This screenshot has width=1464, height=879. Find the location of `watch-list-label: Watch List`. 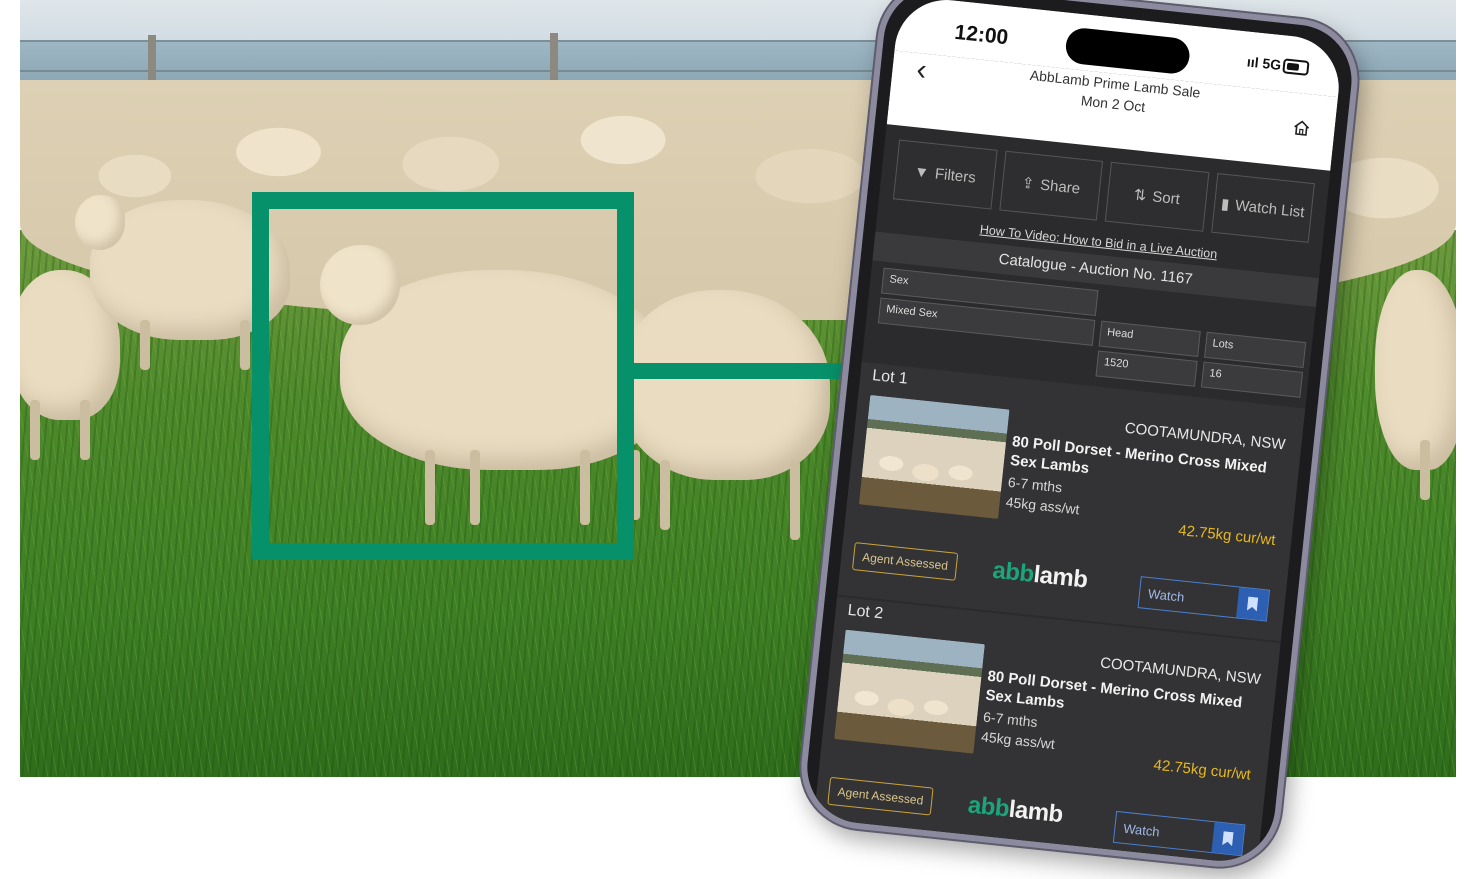

watch-list-label: Watch List is located at coordinates (1270, 208).